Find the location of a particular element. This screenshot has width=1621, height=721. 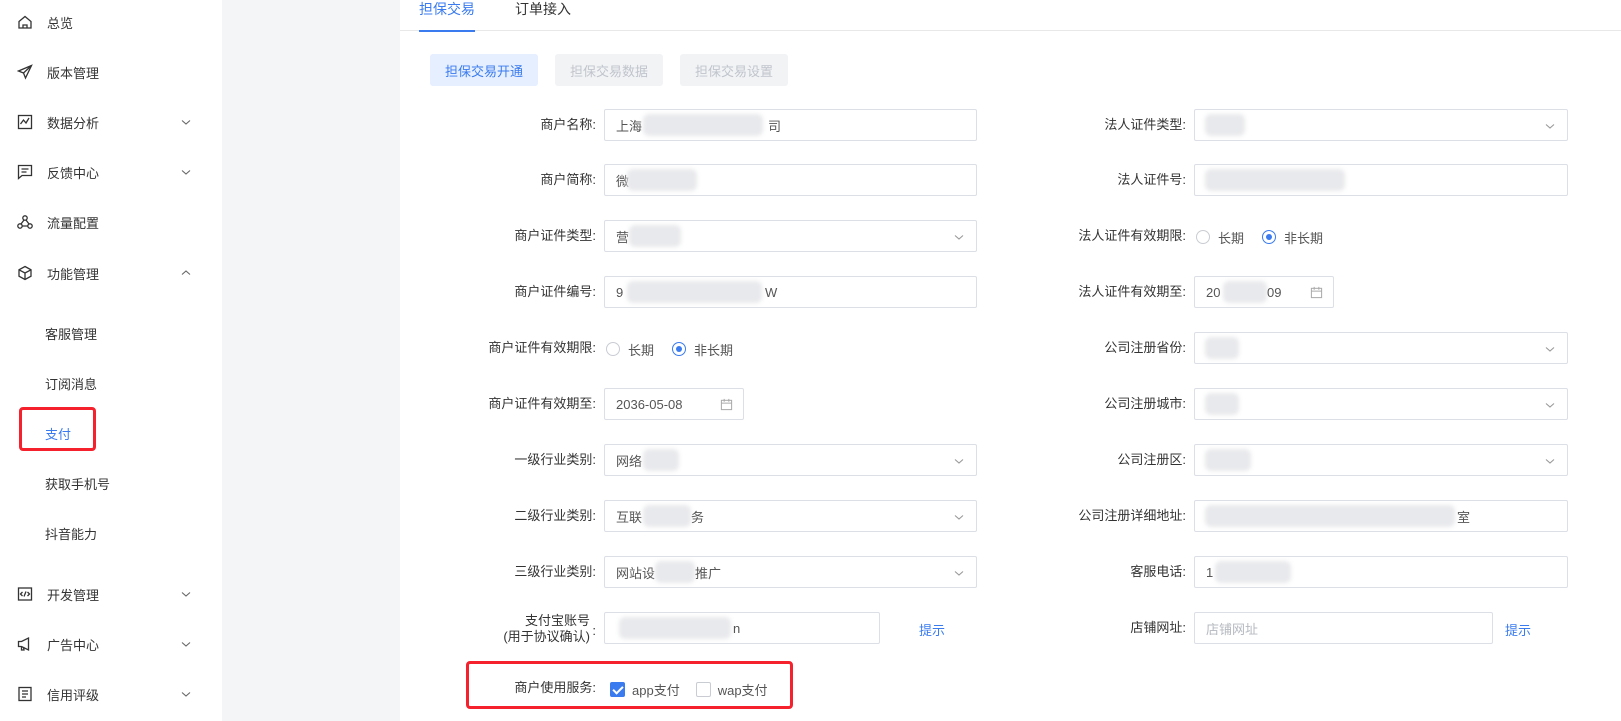

subtab-settings: 担保交易设置 is located at coordinates (734, 70).